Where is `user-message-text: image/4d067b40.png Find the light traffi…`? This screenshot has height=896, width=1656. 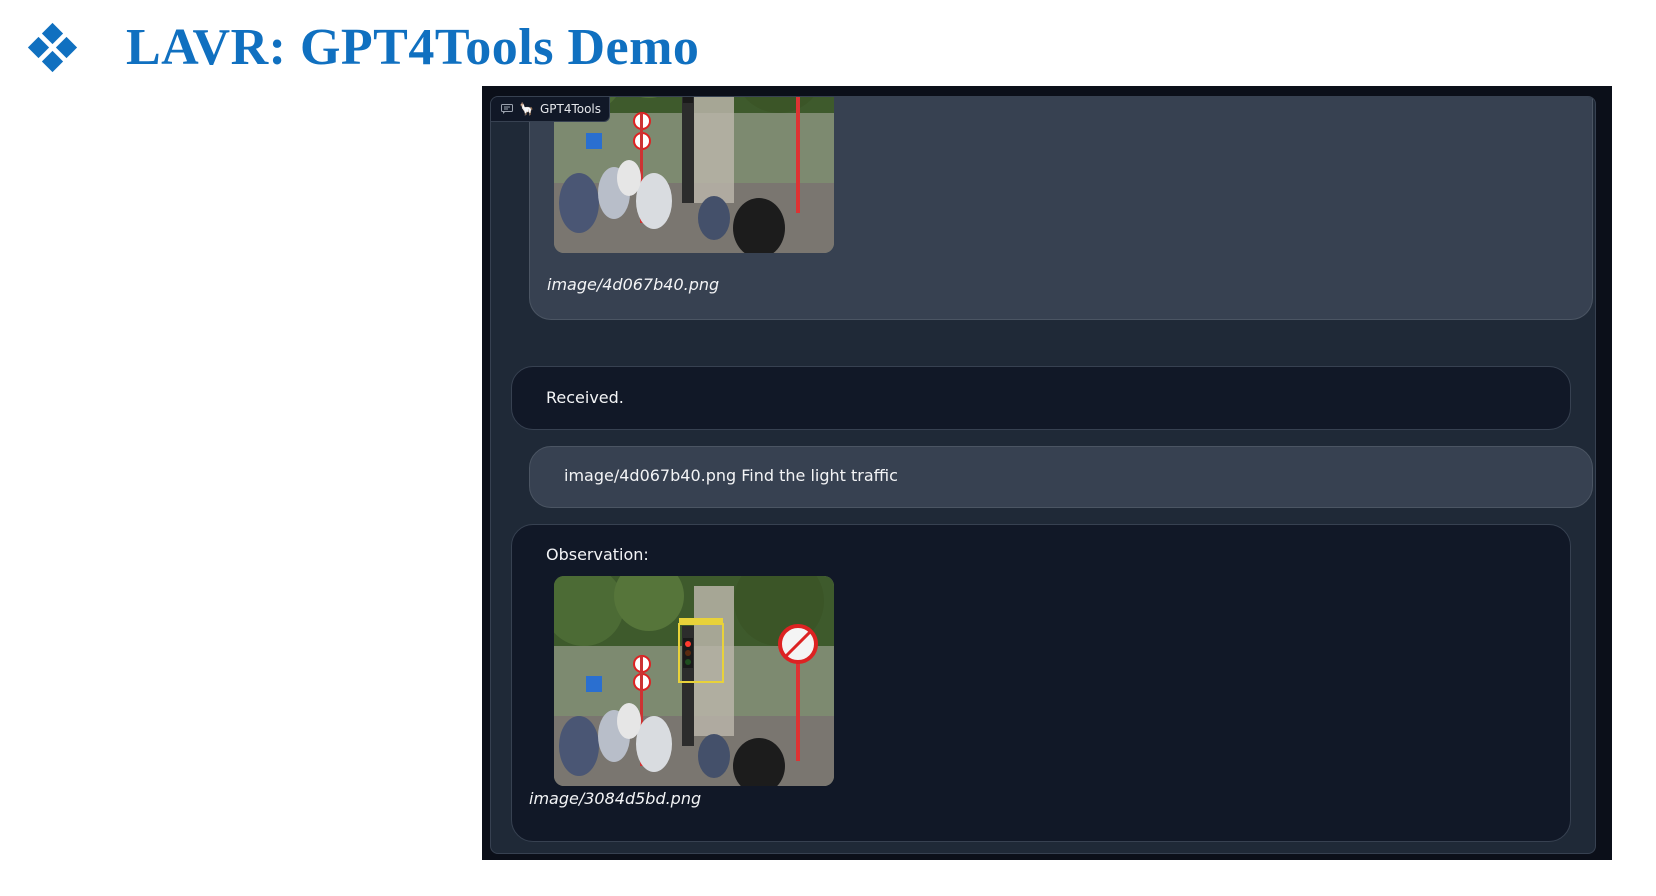
user-message-text: image/4d067b40.png Find the light traffi… is located at coordinates (731, 475).